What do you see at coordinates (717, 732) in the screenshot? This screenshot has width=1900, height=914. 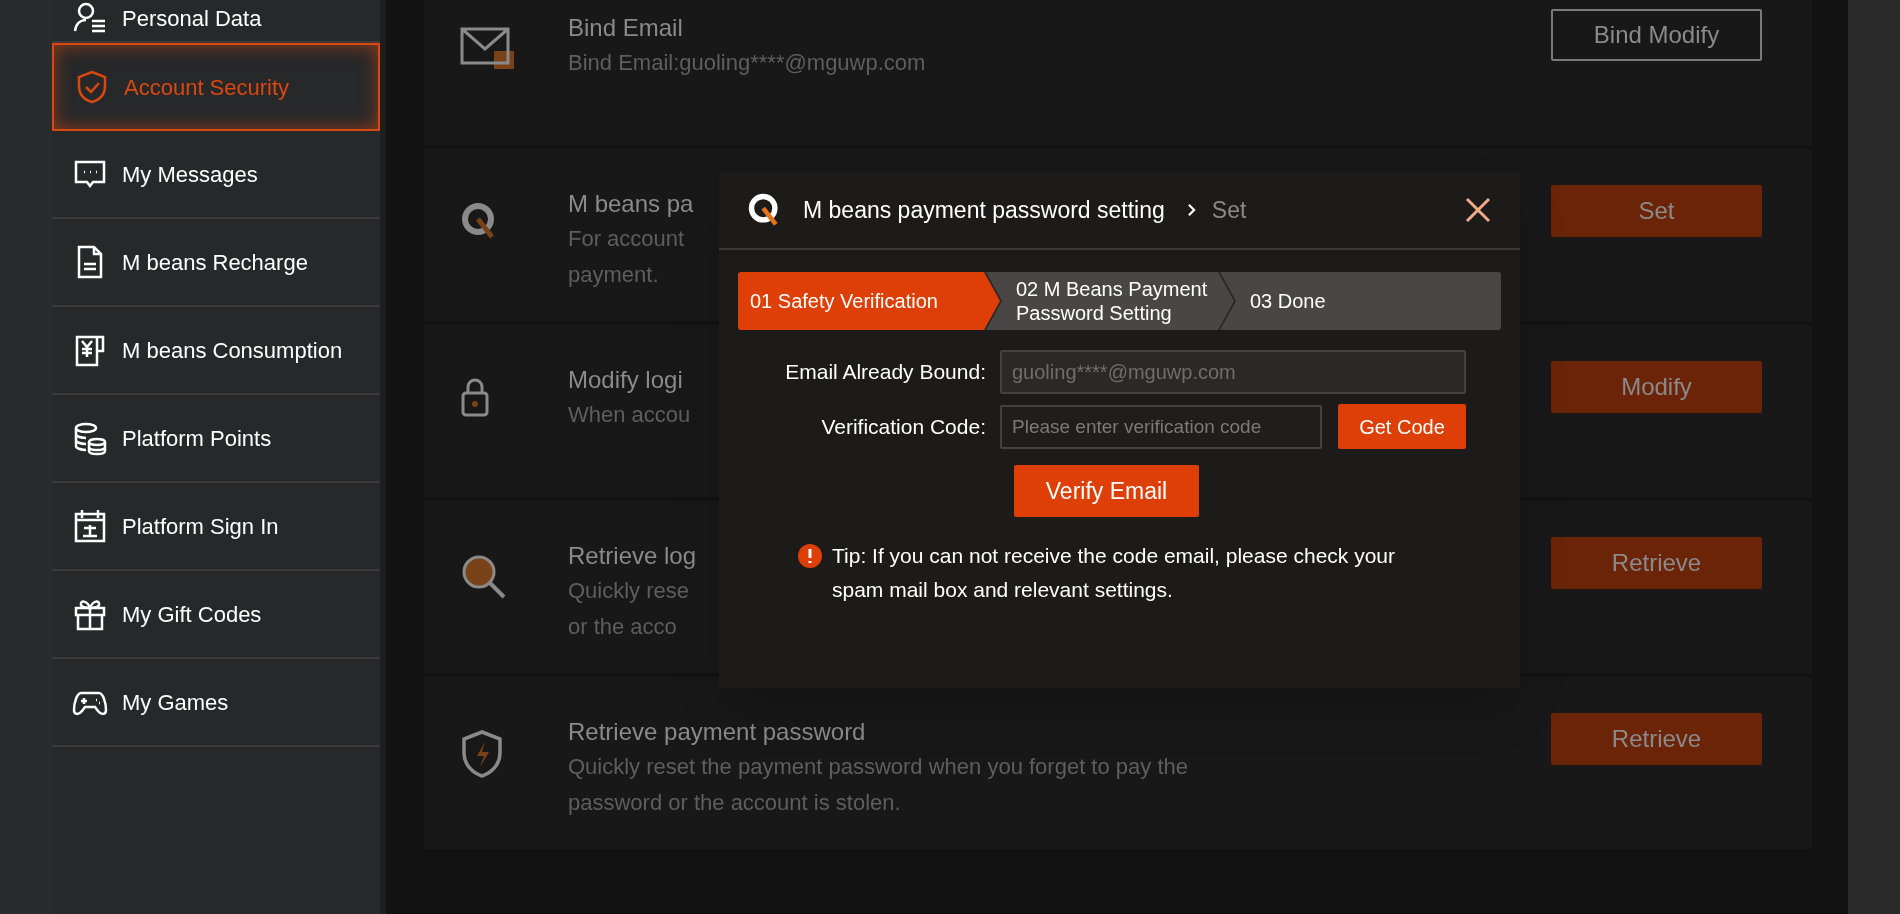 I see `card-title: Retrieve payment password` at bounding box center [717, 732].